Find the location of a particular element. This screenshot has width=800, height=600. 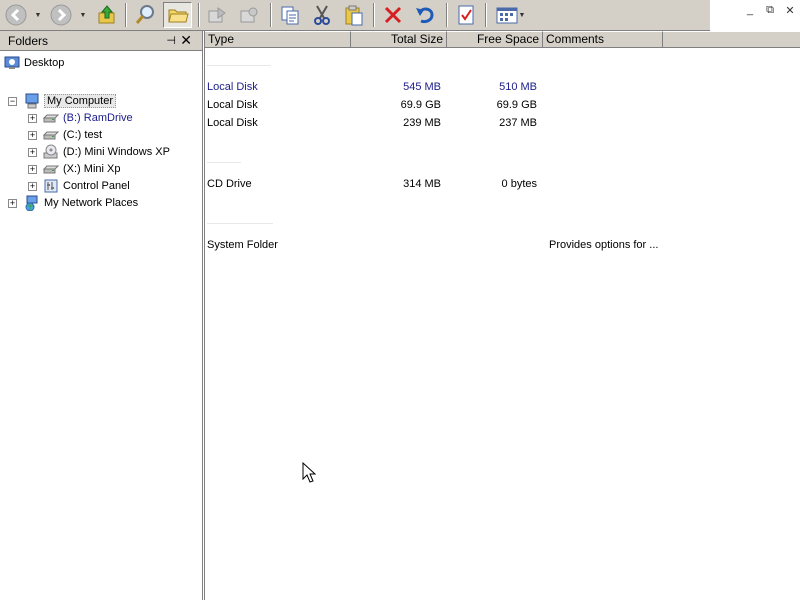

table-row: Local Disk 545 MB 510 MB is located at coordinates (502, 87).